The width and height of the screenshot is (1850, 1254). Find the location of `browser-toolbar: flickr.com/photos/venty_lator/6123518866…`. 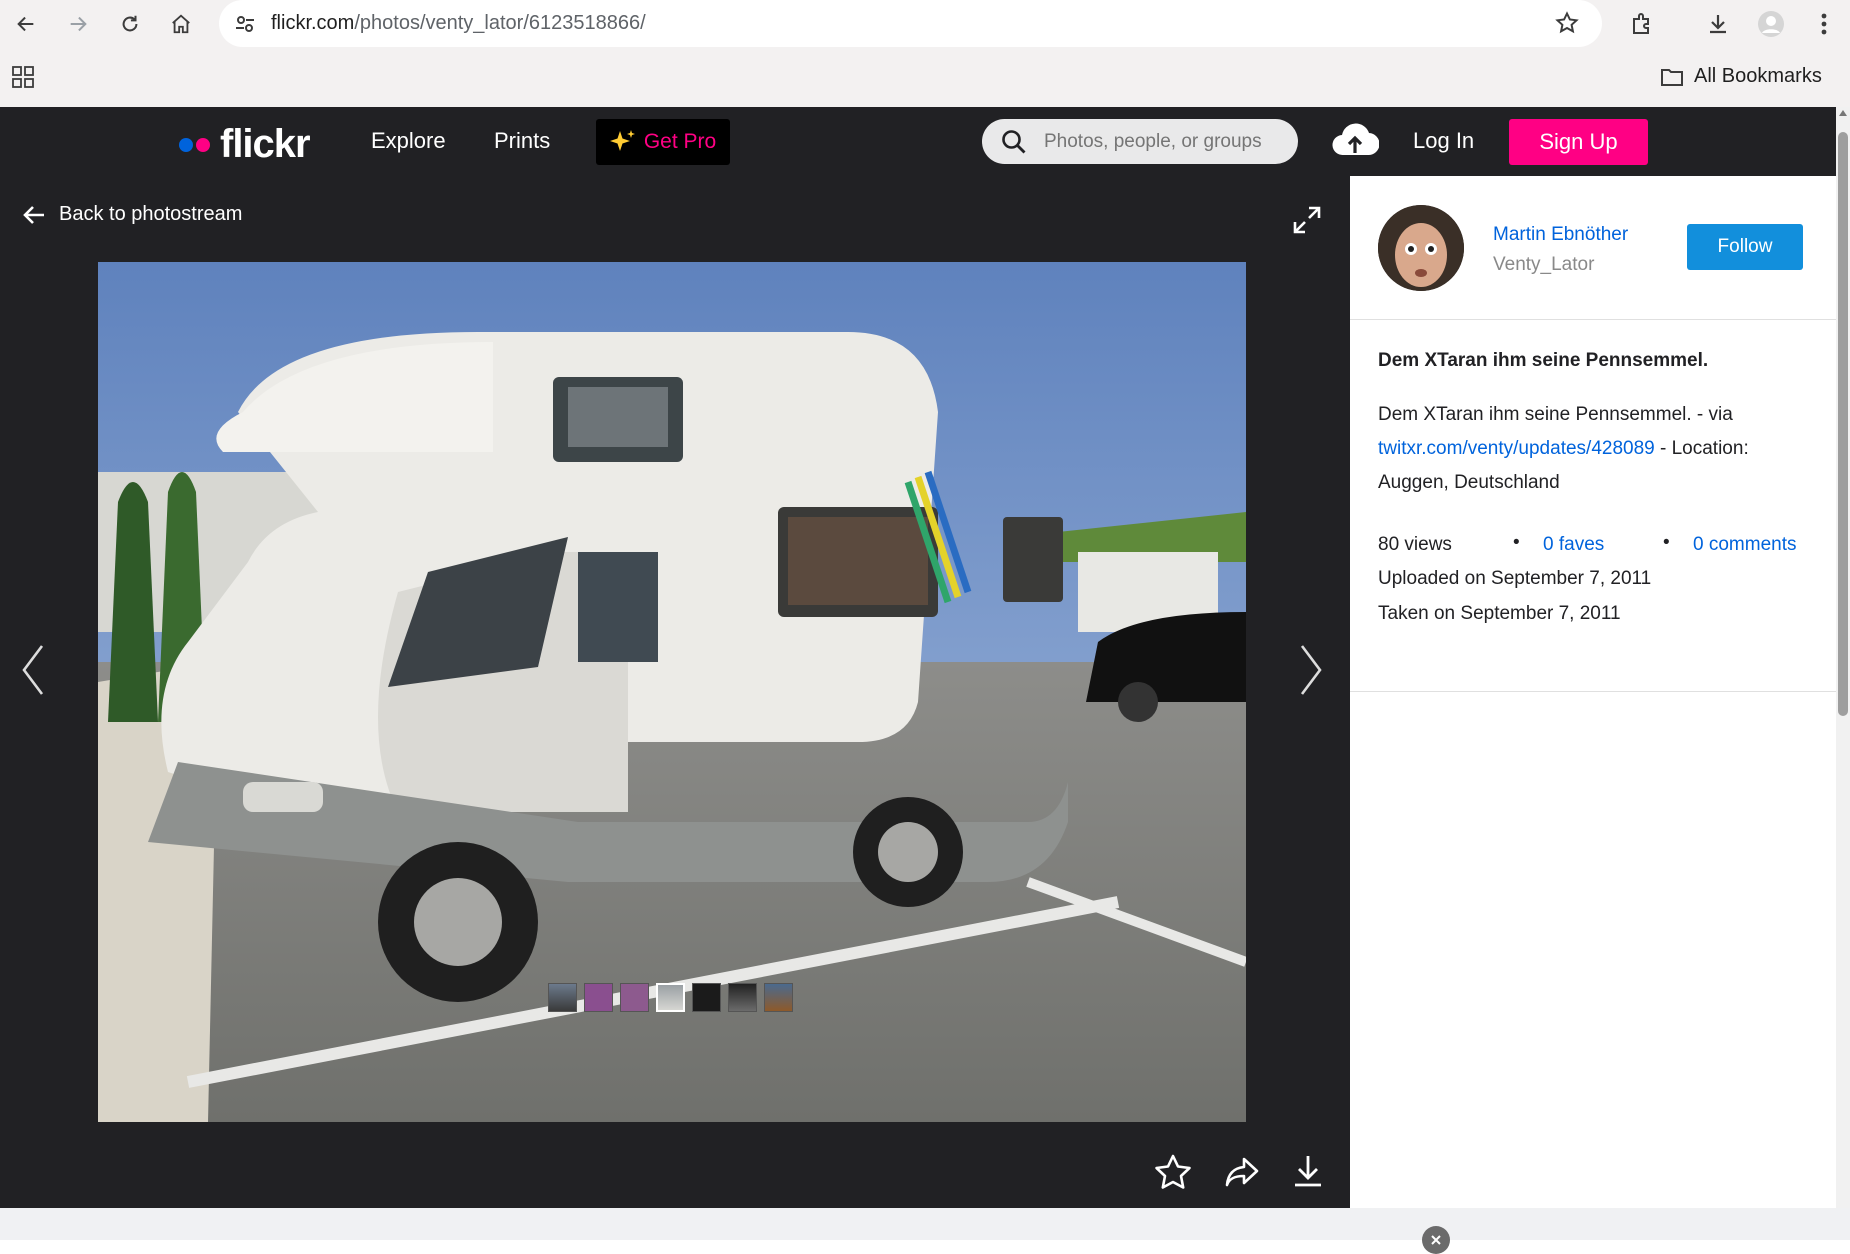

browser-toolbar: flickr.com/photos/venty_lator/6123518866… is located at coordinates (925, 24).